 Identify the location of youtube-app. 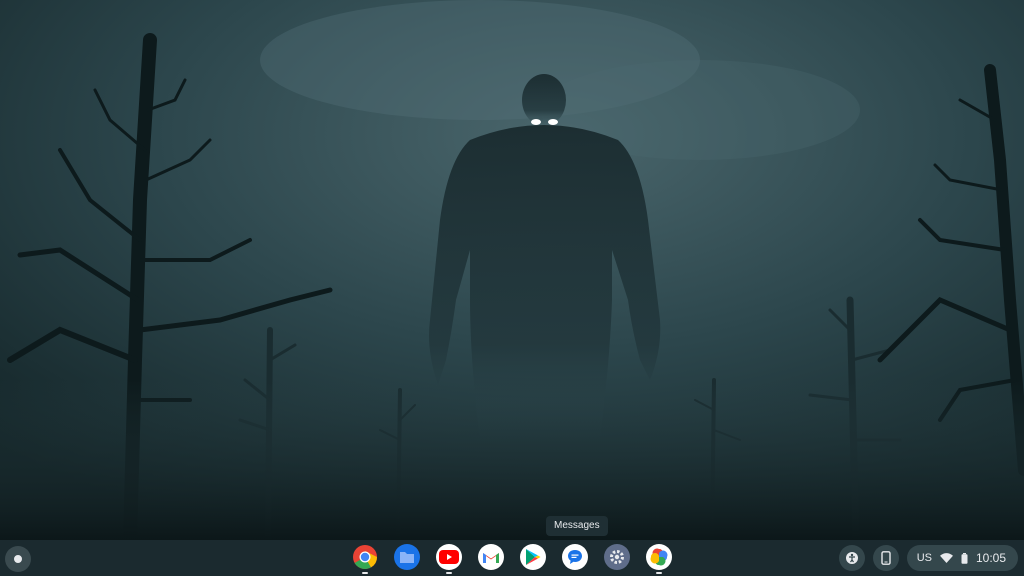
(449, 559).